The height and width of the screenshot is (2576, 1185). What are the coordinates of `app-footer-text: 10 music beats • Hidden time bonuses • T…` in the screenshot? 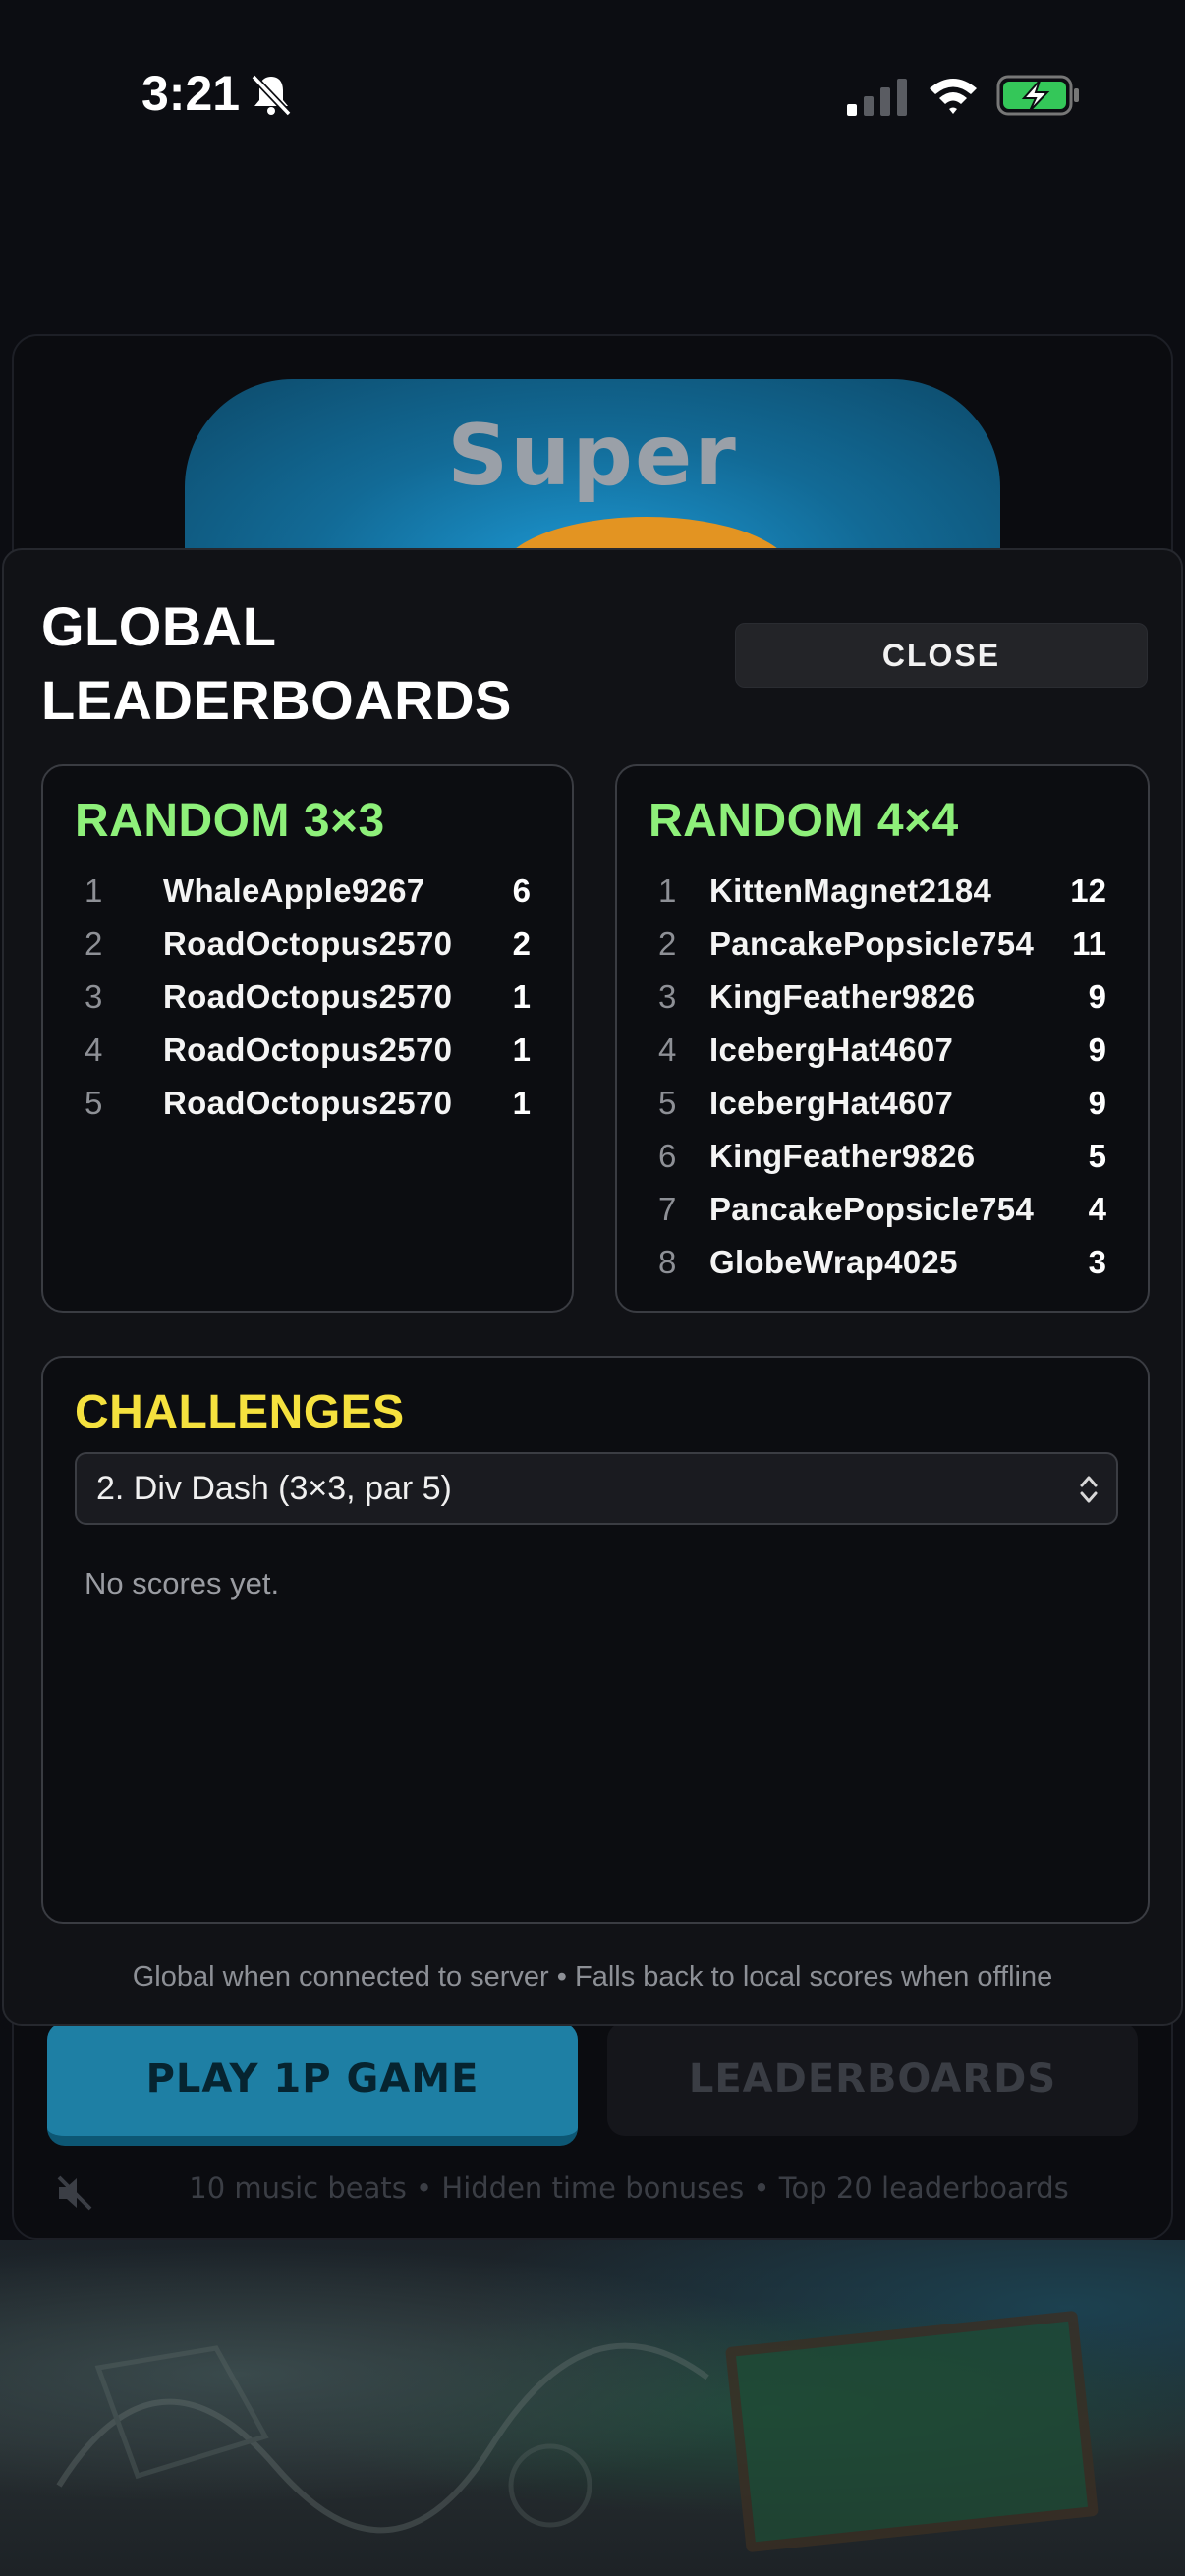 It's located at (629, 2188).